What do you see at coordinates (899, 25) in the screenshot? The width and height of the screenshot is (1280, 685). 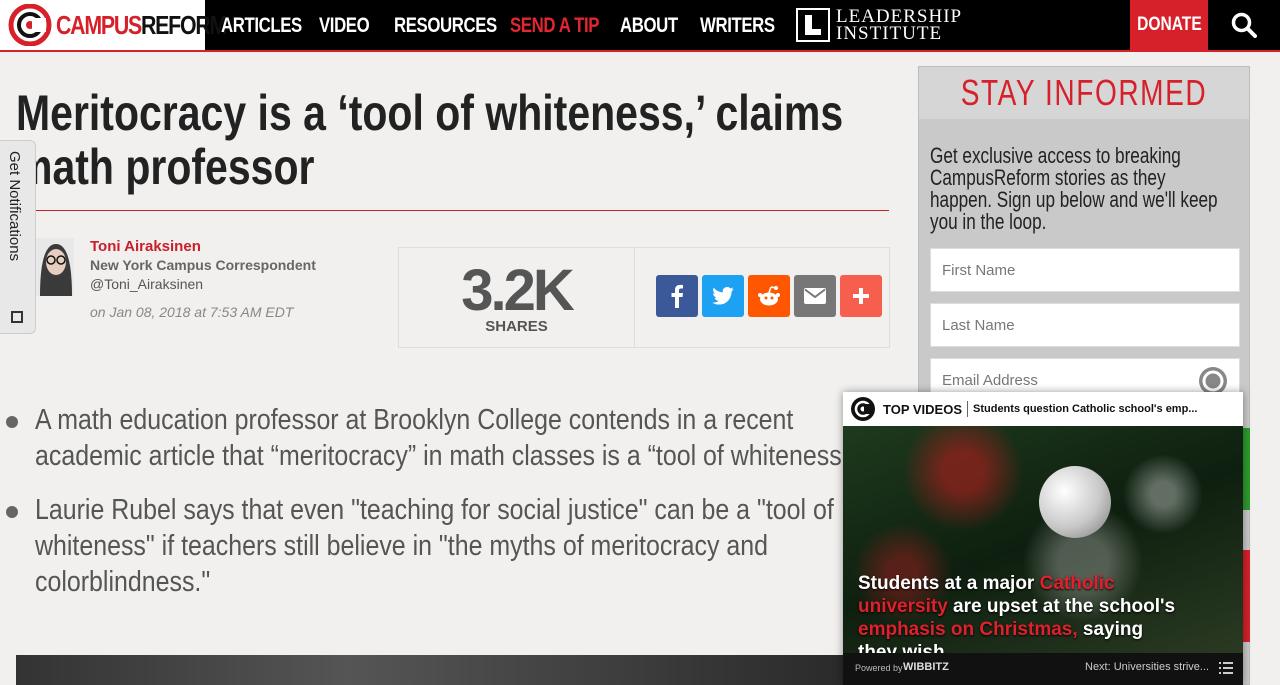 I see `leadership-institute-text: LEADERSHIP INSTITUTE` at bounding box center [899, 25].